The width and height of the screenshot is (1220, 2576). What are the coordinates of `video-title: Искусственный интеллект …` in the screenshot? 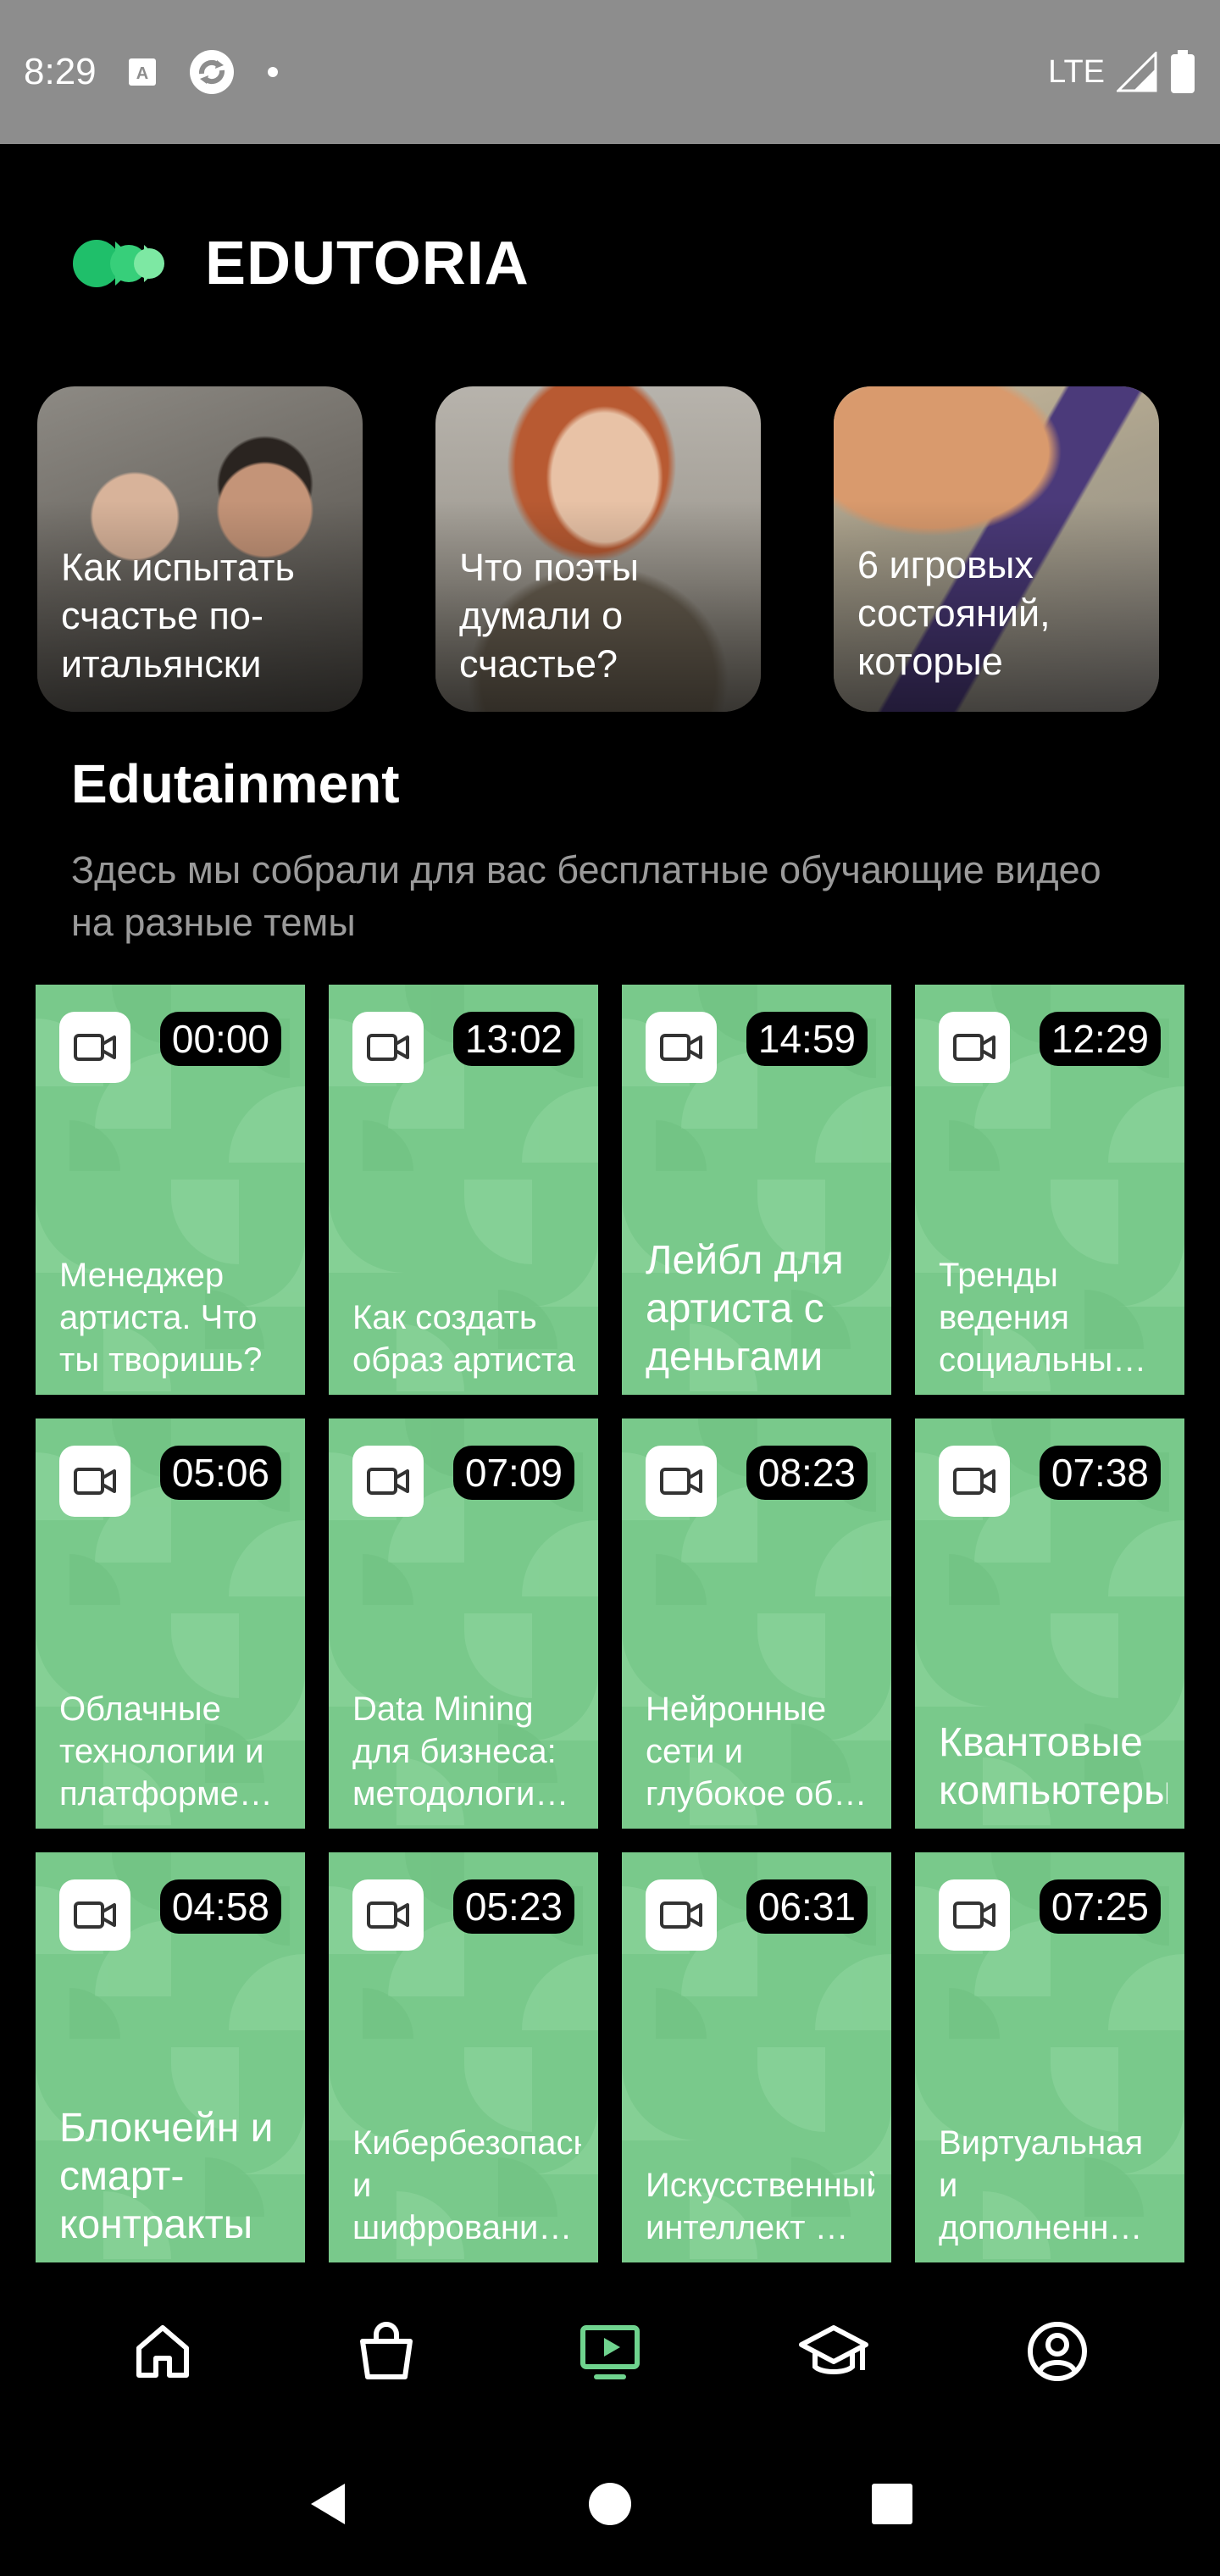 It's located at (760, 2206).